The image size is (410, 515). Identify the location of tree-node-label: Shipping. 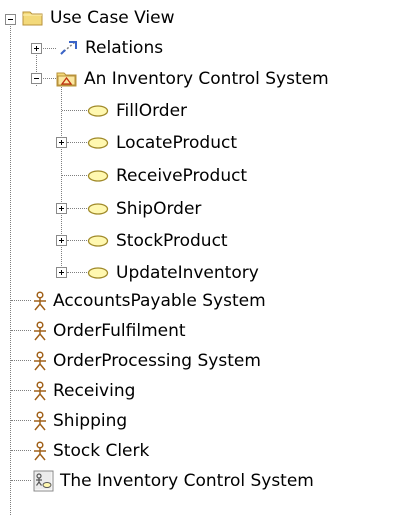
(90, 421).